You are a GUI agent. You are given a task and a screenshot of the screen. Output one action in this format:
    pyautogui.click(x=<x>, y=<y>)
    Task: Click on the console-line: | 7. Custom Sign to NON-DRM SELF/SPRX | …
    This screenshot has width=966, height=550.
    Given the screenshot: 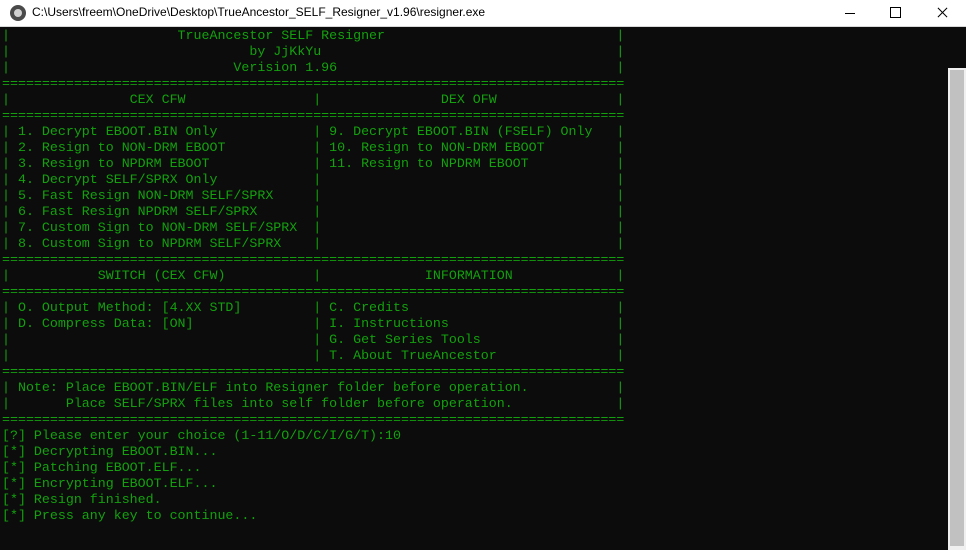 What is the action you would take?
    pyautogui.click(x=313, y=227)
    